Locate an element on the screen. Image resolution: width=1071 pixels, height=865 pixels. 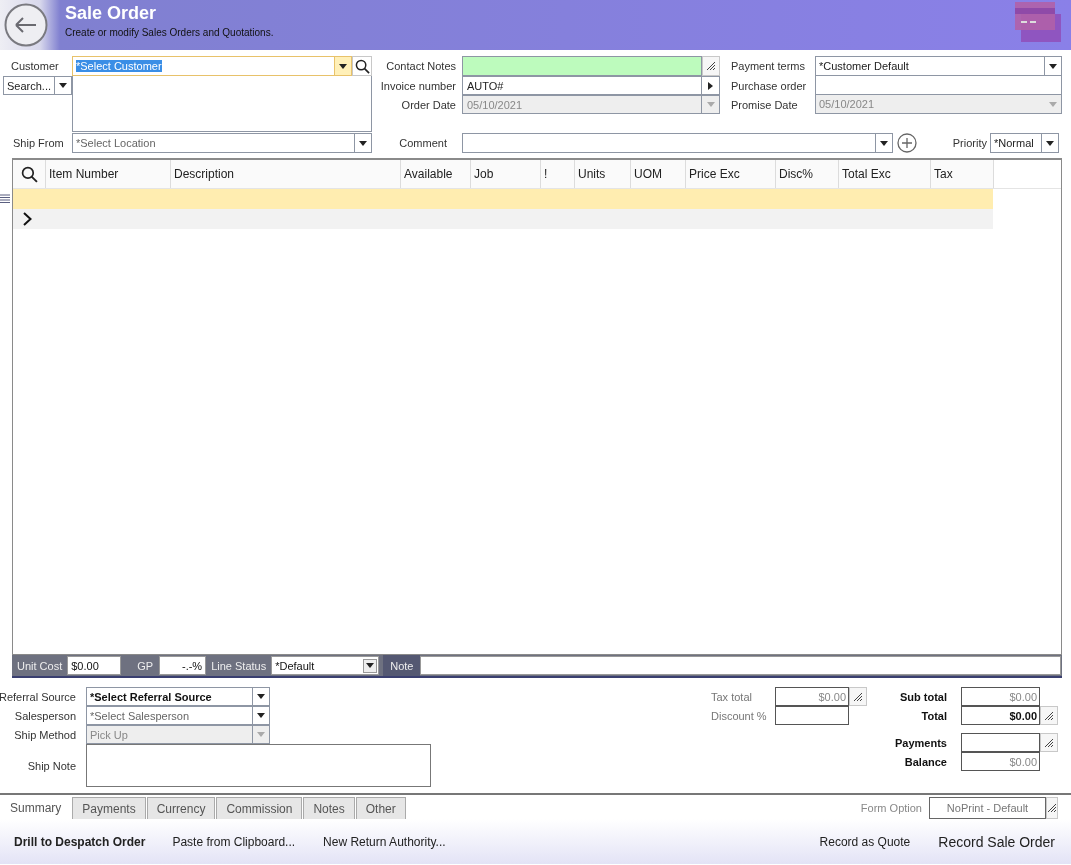
field-label: GP is located at coordinates (145, 665).